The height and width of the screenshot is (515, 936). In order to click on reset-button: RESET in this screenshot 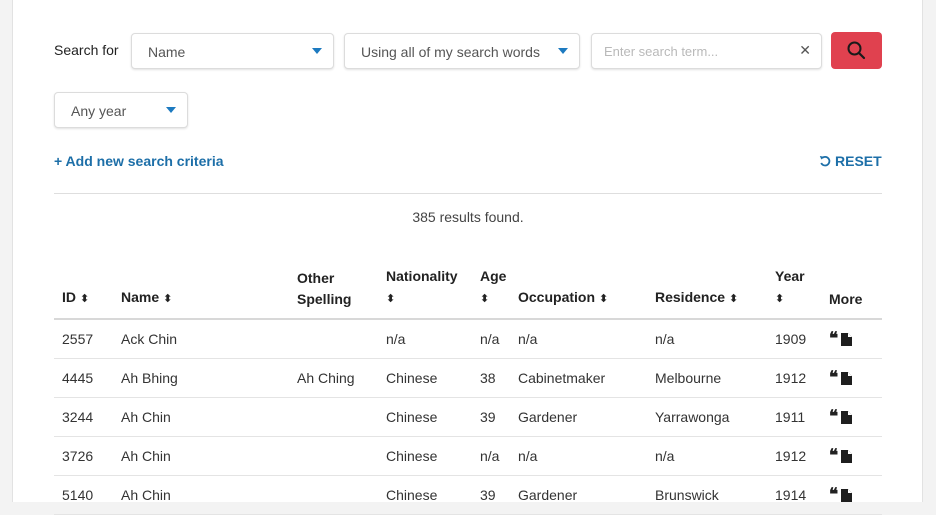, I will do `click(850, 161)`.